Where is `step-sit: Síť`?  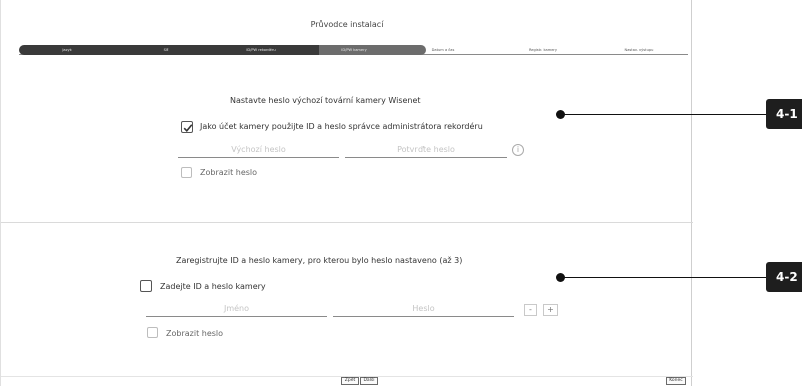 step-sit: Síť is located at coordinates (166, 50).